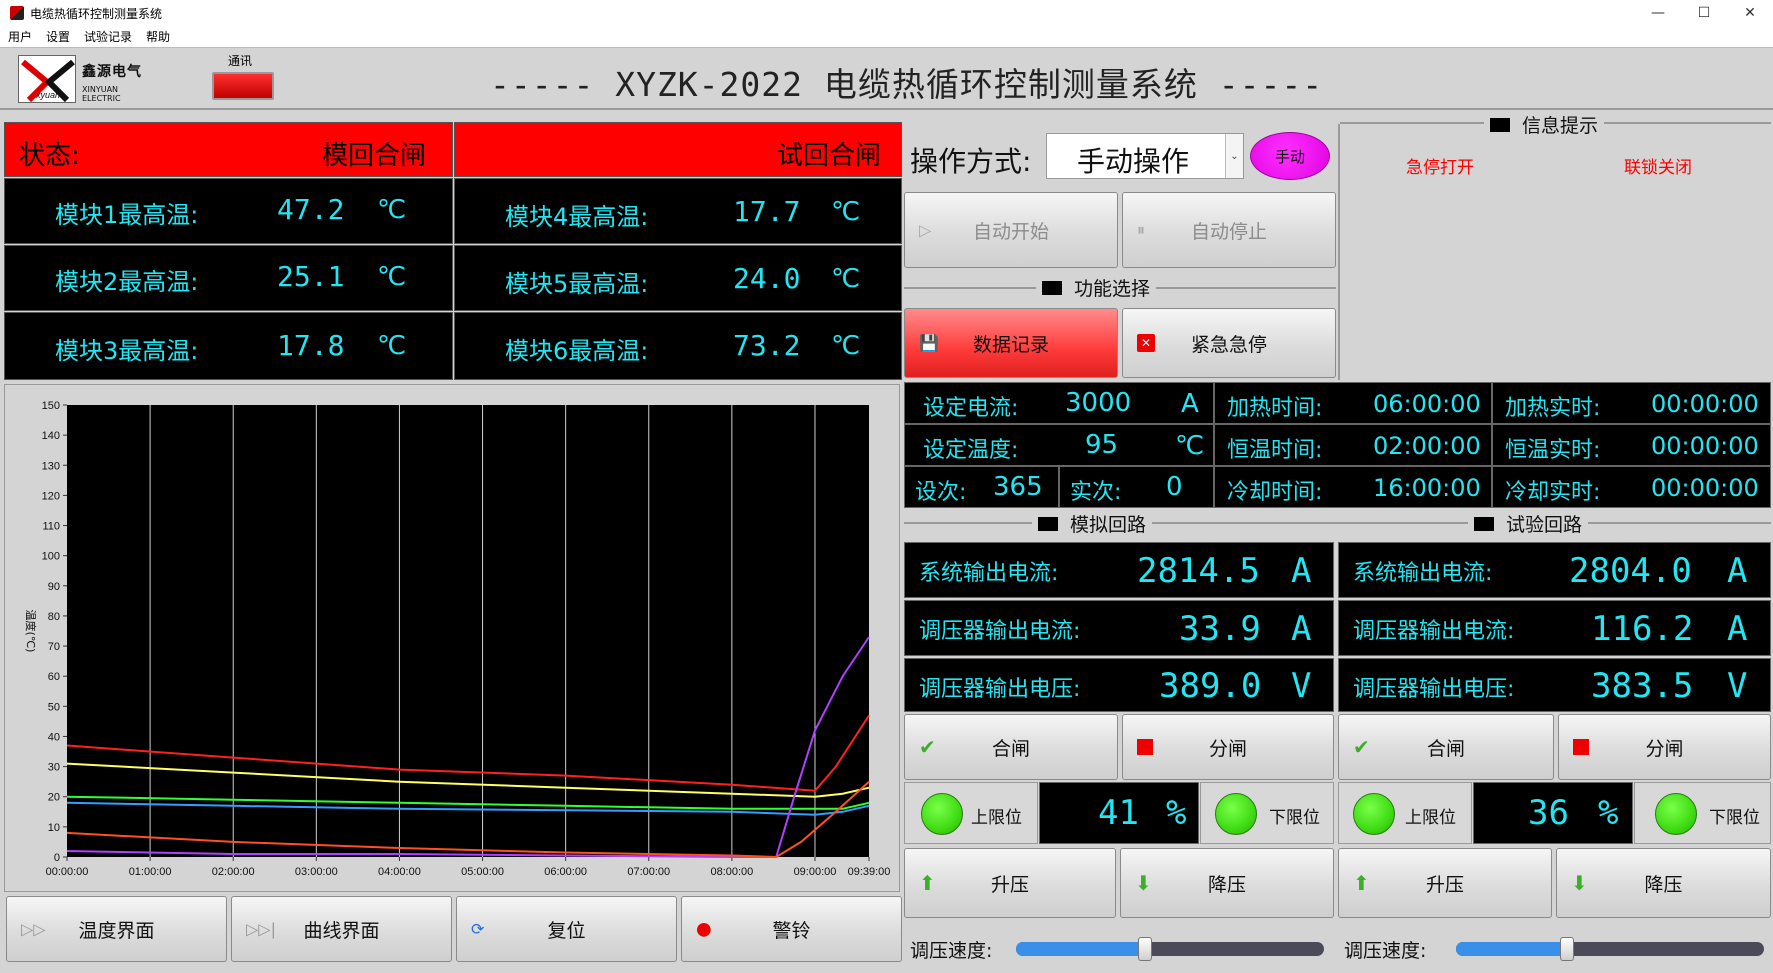  What do you see at coordinates (648, 872) in the screenshot?
I see `x-tick-label: 07:00:00` at bounding box center [648, 872].